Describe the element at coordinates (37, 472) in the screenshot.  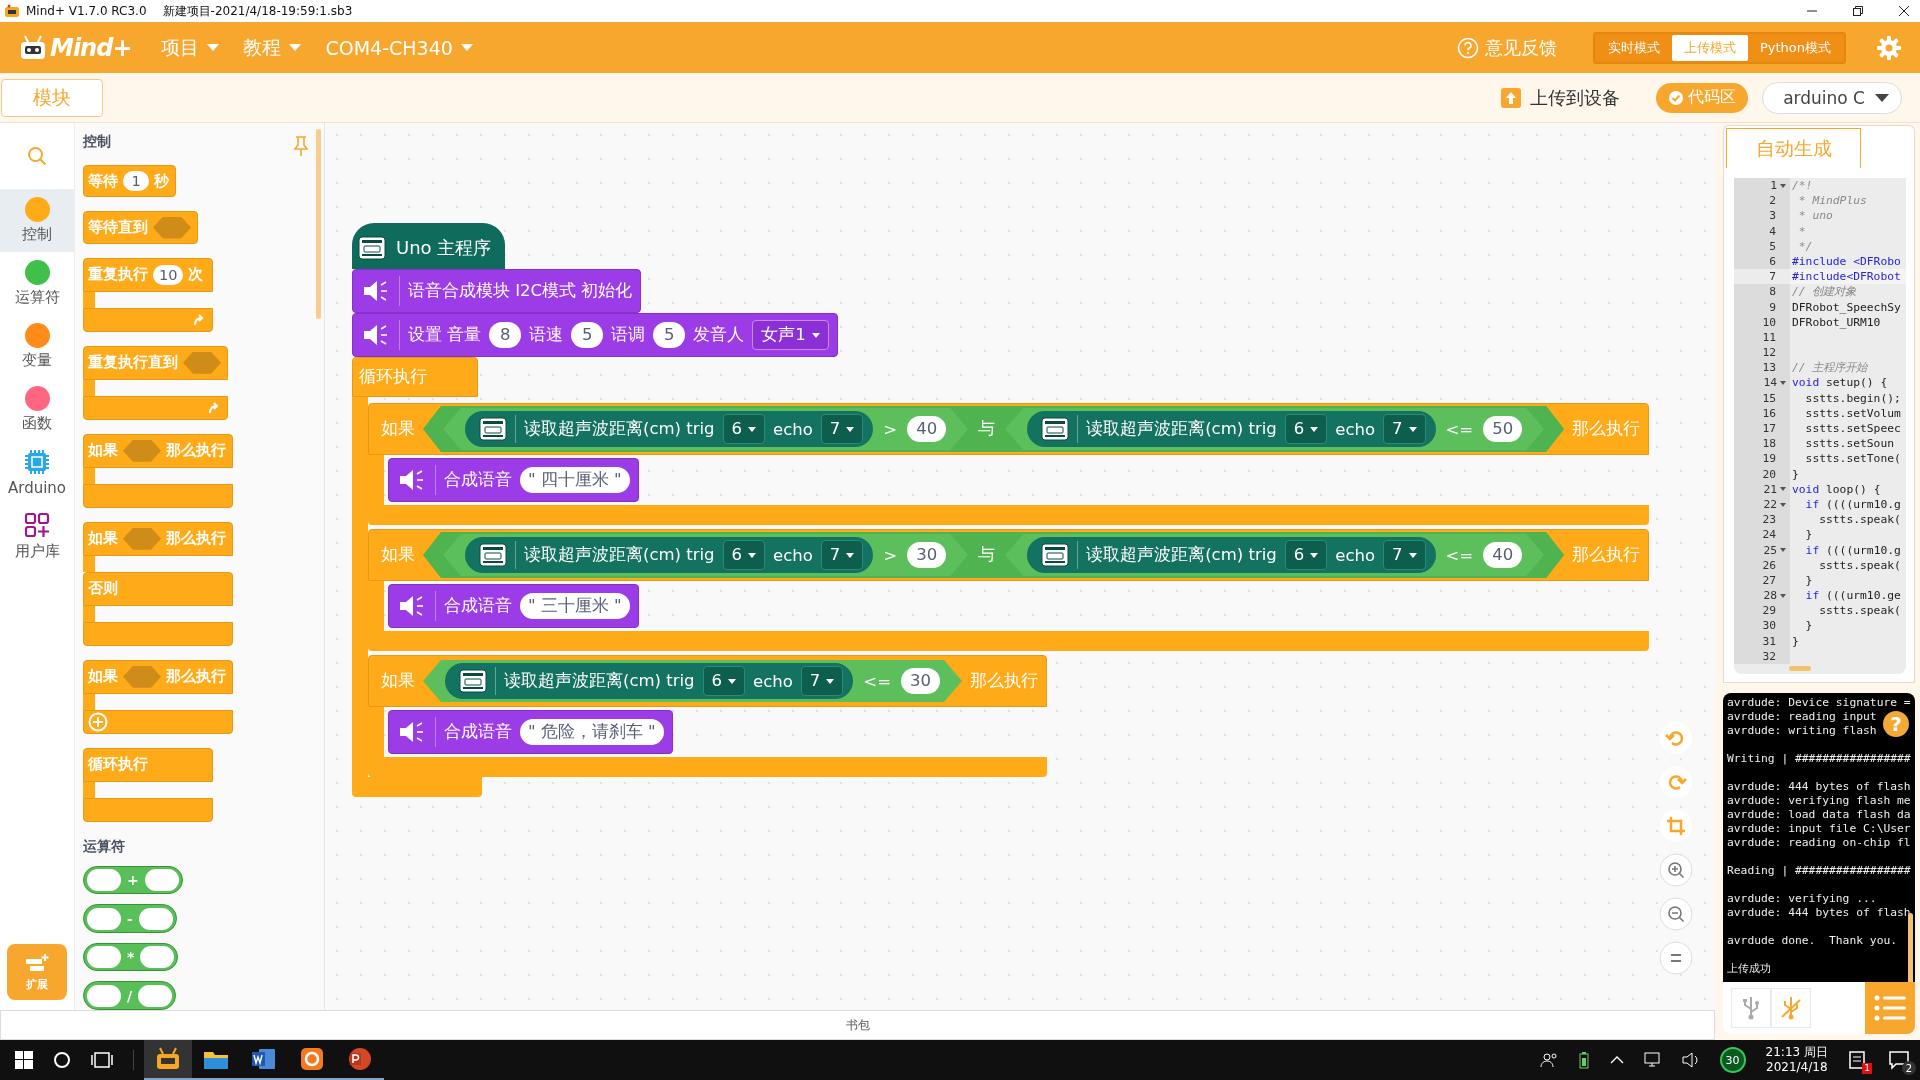
I see `category-item: Arduino` at that location.